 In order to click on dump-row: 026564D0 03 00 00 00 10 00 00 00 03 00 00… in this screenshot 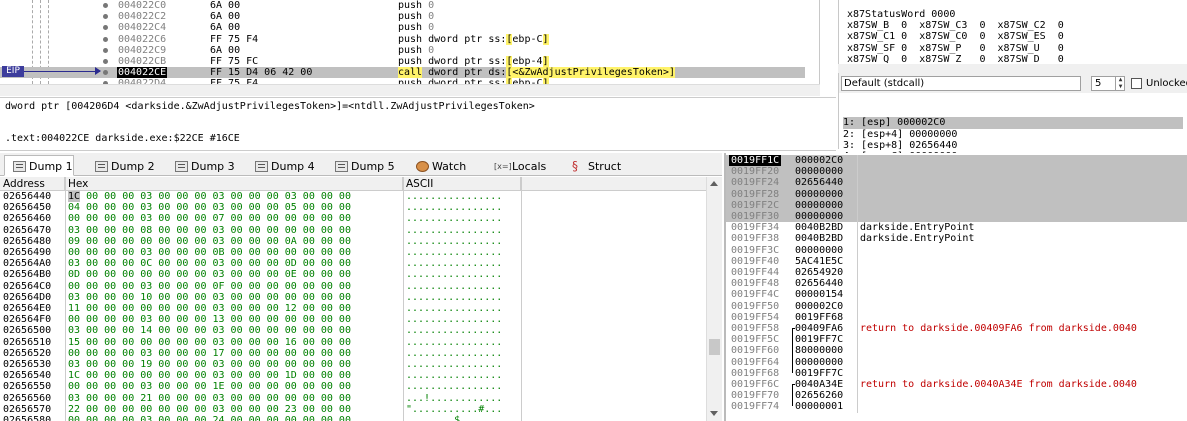, I will do `click(353, 297)`.